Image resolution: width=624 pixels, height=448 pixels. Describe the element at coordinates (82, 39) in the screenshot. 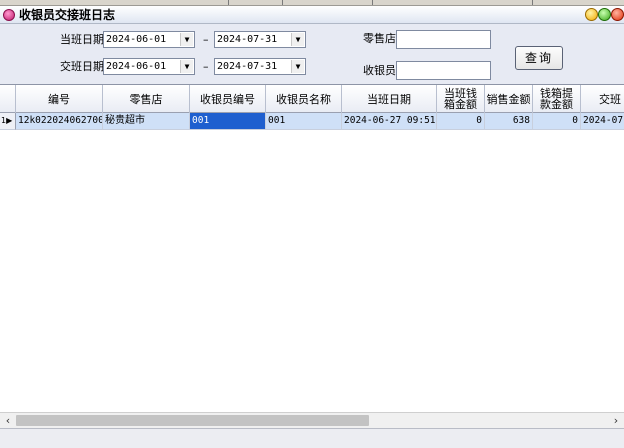

I see `shift-date-label: 当班日期` at that location.